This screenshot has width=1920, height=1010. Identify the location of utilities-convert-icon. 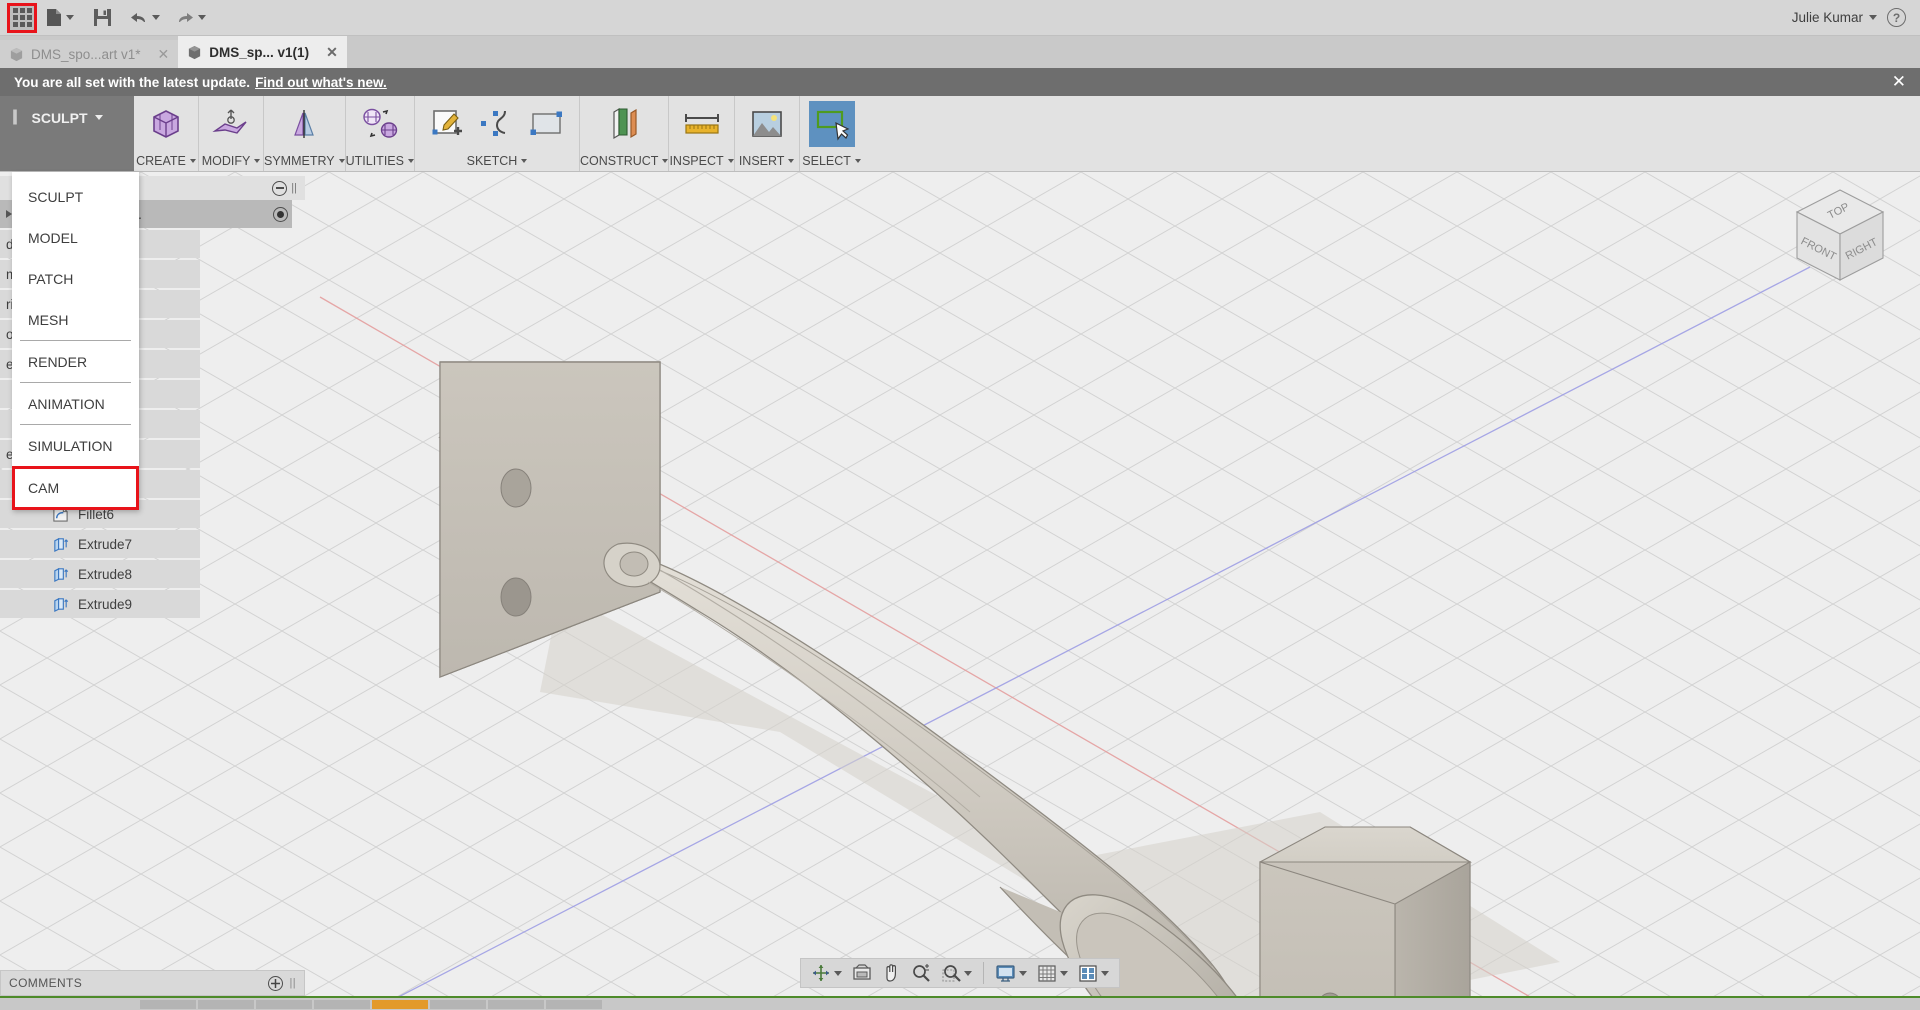
(380, 124).